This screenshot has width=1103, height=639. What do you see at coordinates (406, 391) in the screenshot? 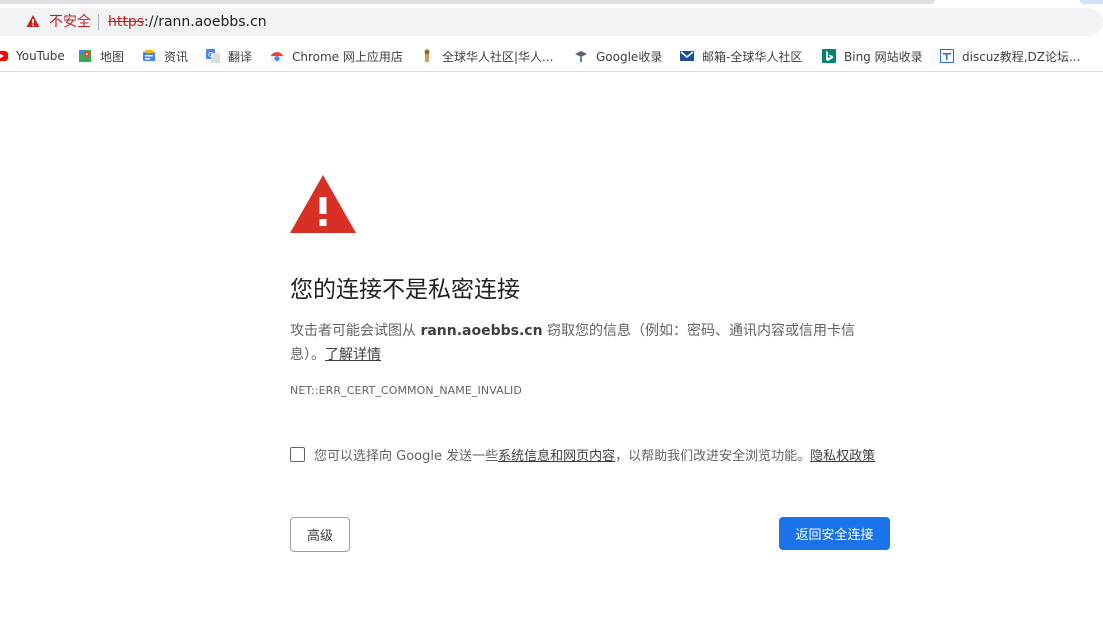
I see `error-code: NET::ERR_CERT_COMMON_NAME_INVALID` at bounding box center [406, 391].